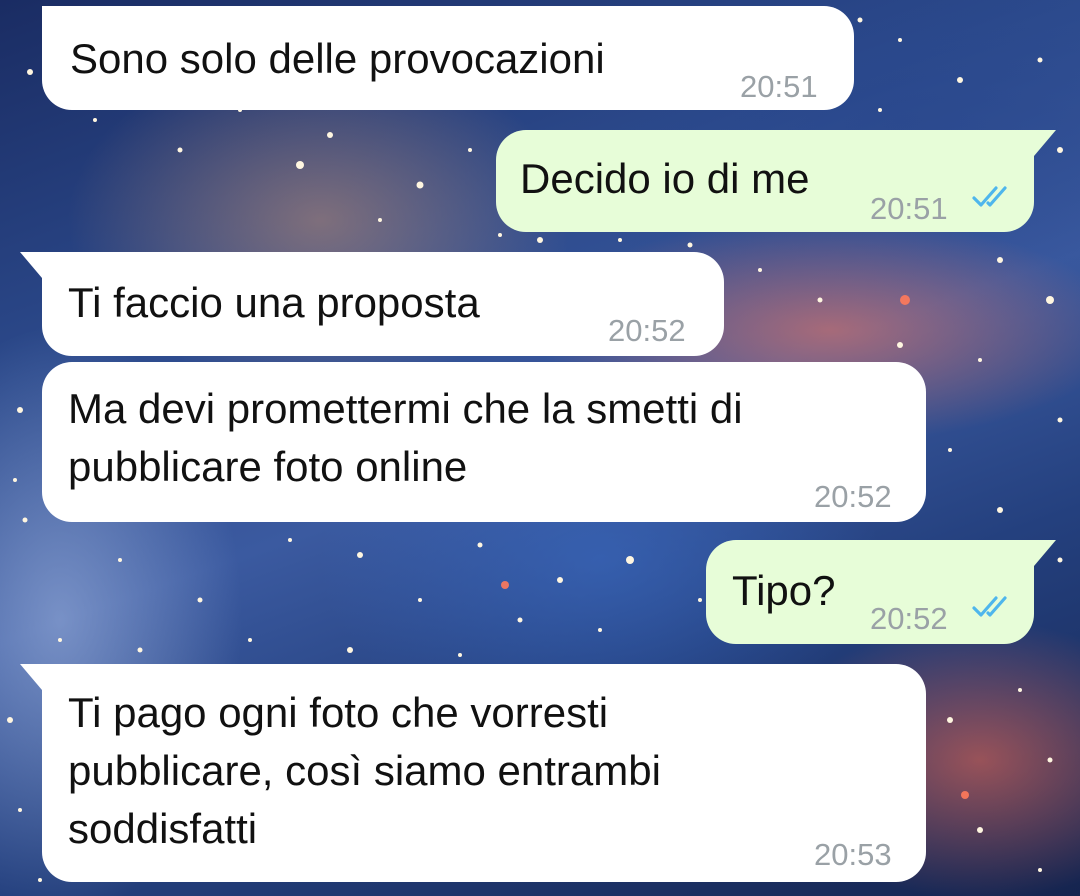  Describe the element at coordinates (881, 592) in the screenshot. I see `message-bubble-outgoing: Tipo? 20:52` at that location.